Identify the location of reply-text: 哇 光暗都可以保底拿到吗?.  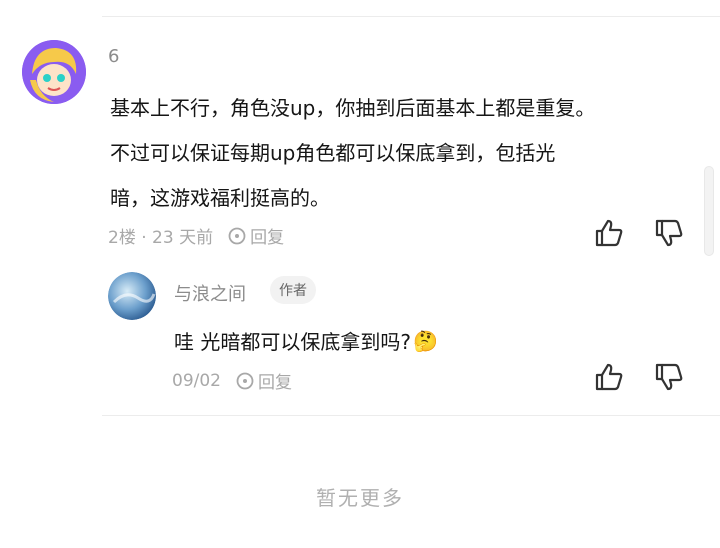
(292, 342).